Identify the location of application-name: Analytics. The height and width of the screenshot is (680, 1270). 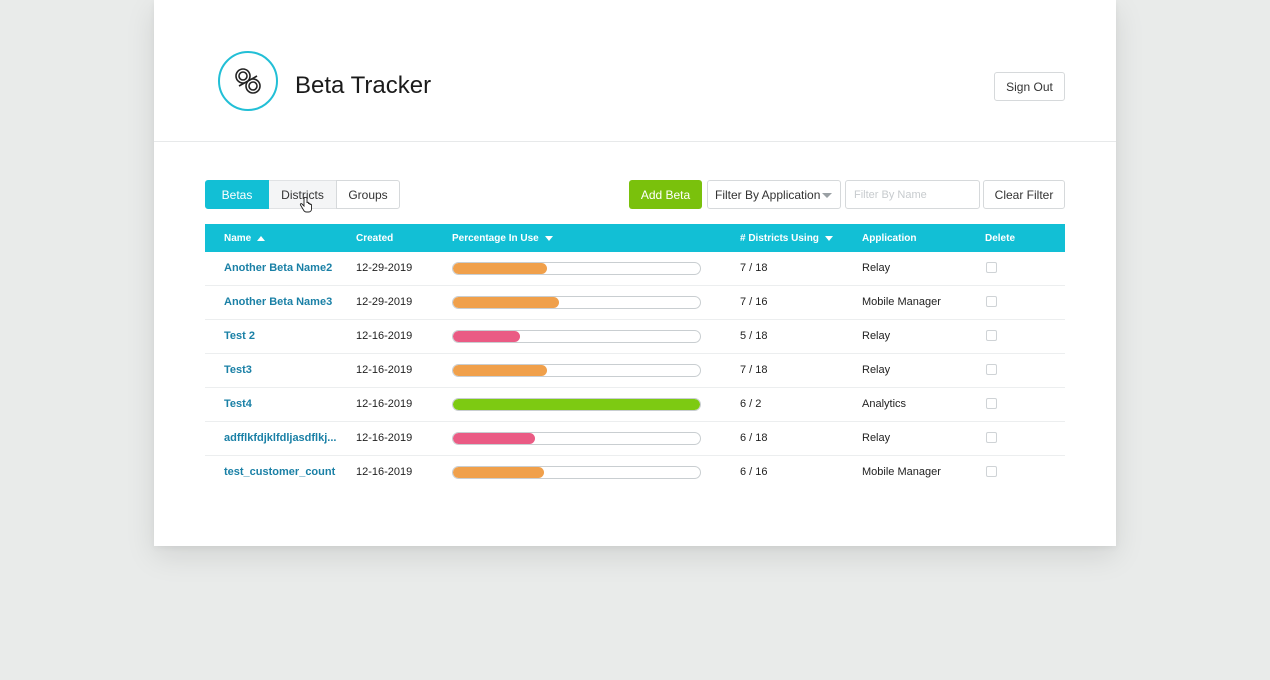
(884, 404).